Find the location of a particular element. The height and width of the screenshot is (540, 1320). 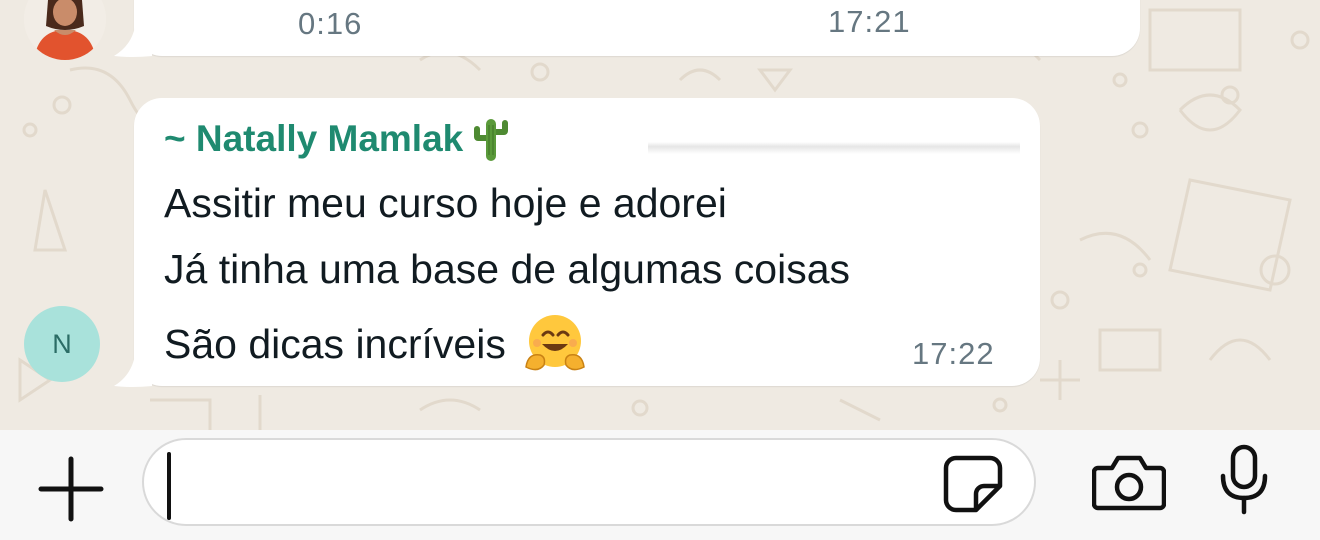

plus-icon is located at coordinates (71, 489).